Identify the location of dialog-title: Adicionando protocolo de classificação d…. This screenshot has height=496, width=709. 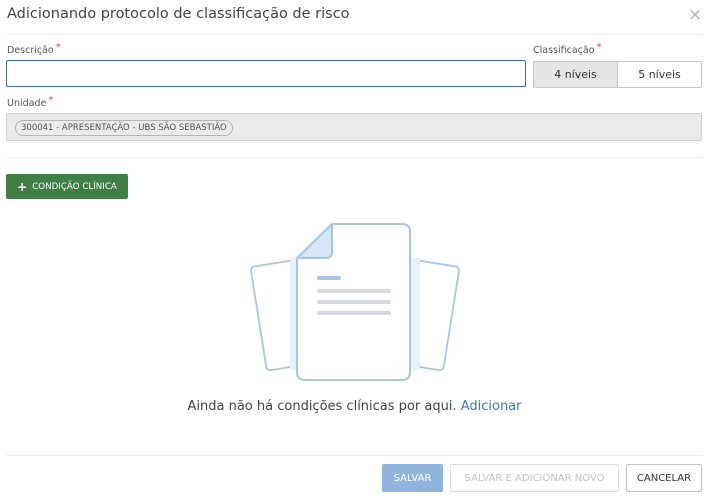
(178, 14).